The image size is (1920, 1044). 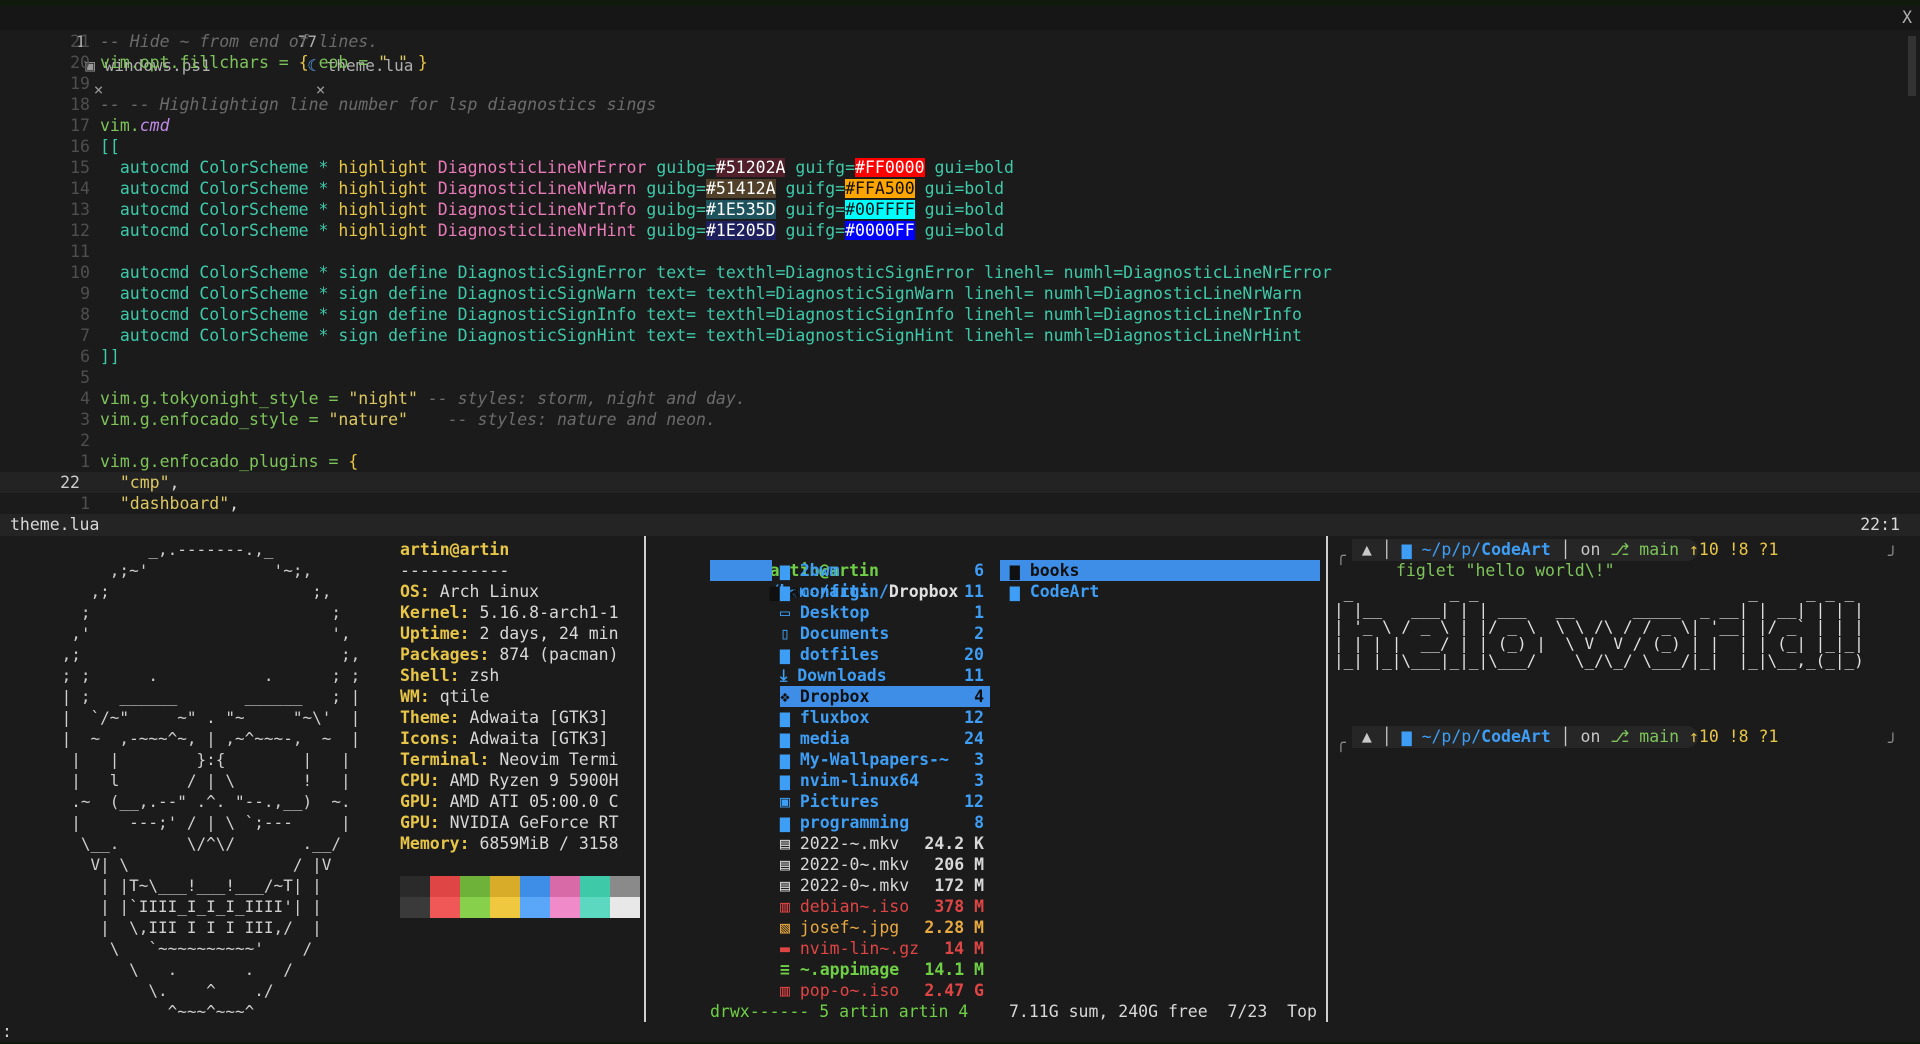 I want to click on code-token: gui=bold, so click(x=959, y=230).